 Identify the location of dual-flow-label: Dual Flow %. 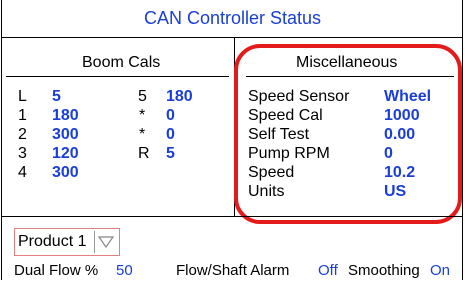
(56, 270).